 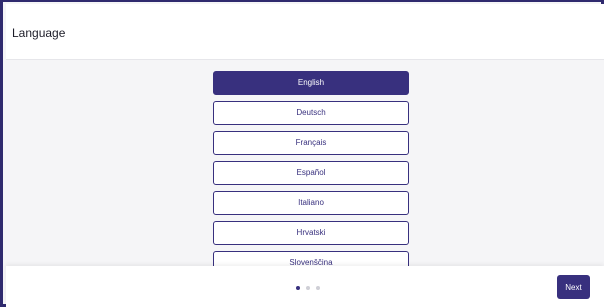 I want to click on language-option-espanol: Español, so click(x=311, y=173).